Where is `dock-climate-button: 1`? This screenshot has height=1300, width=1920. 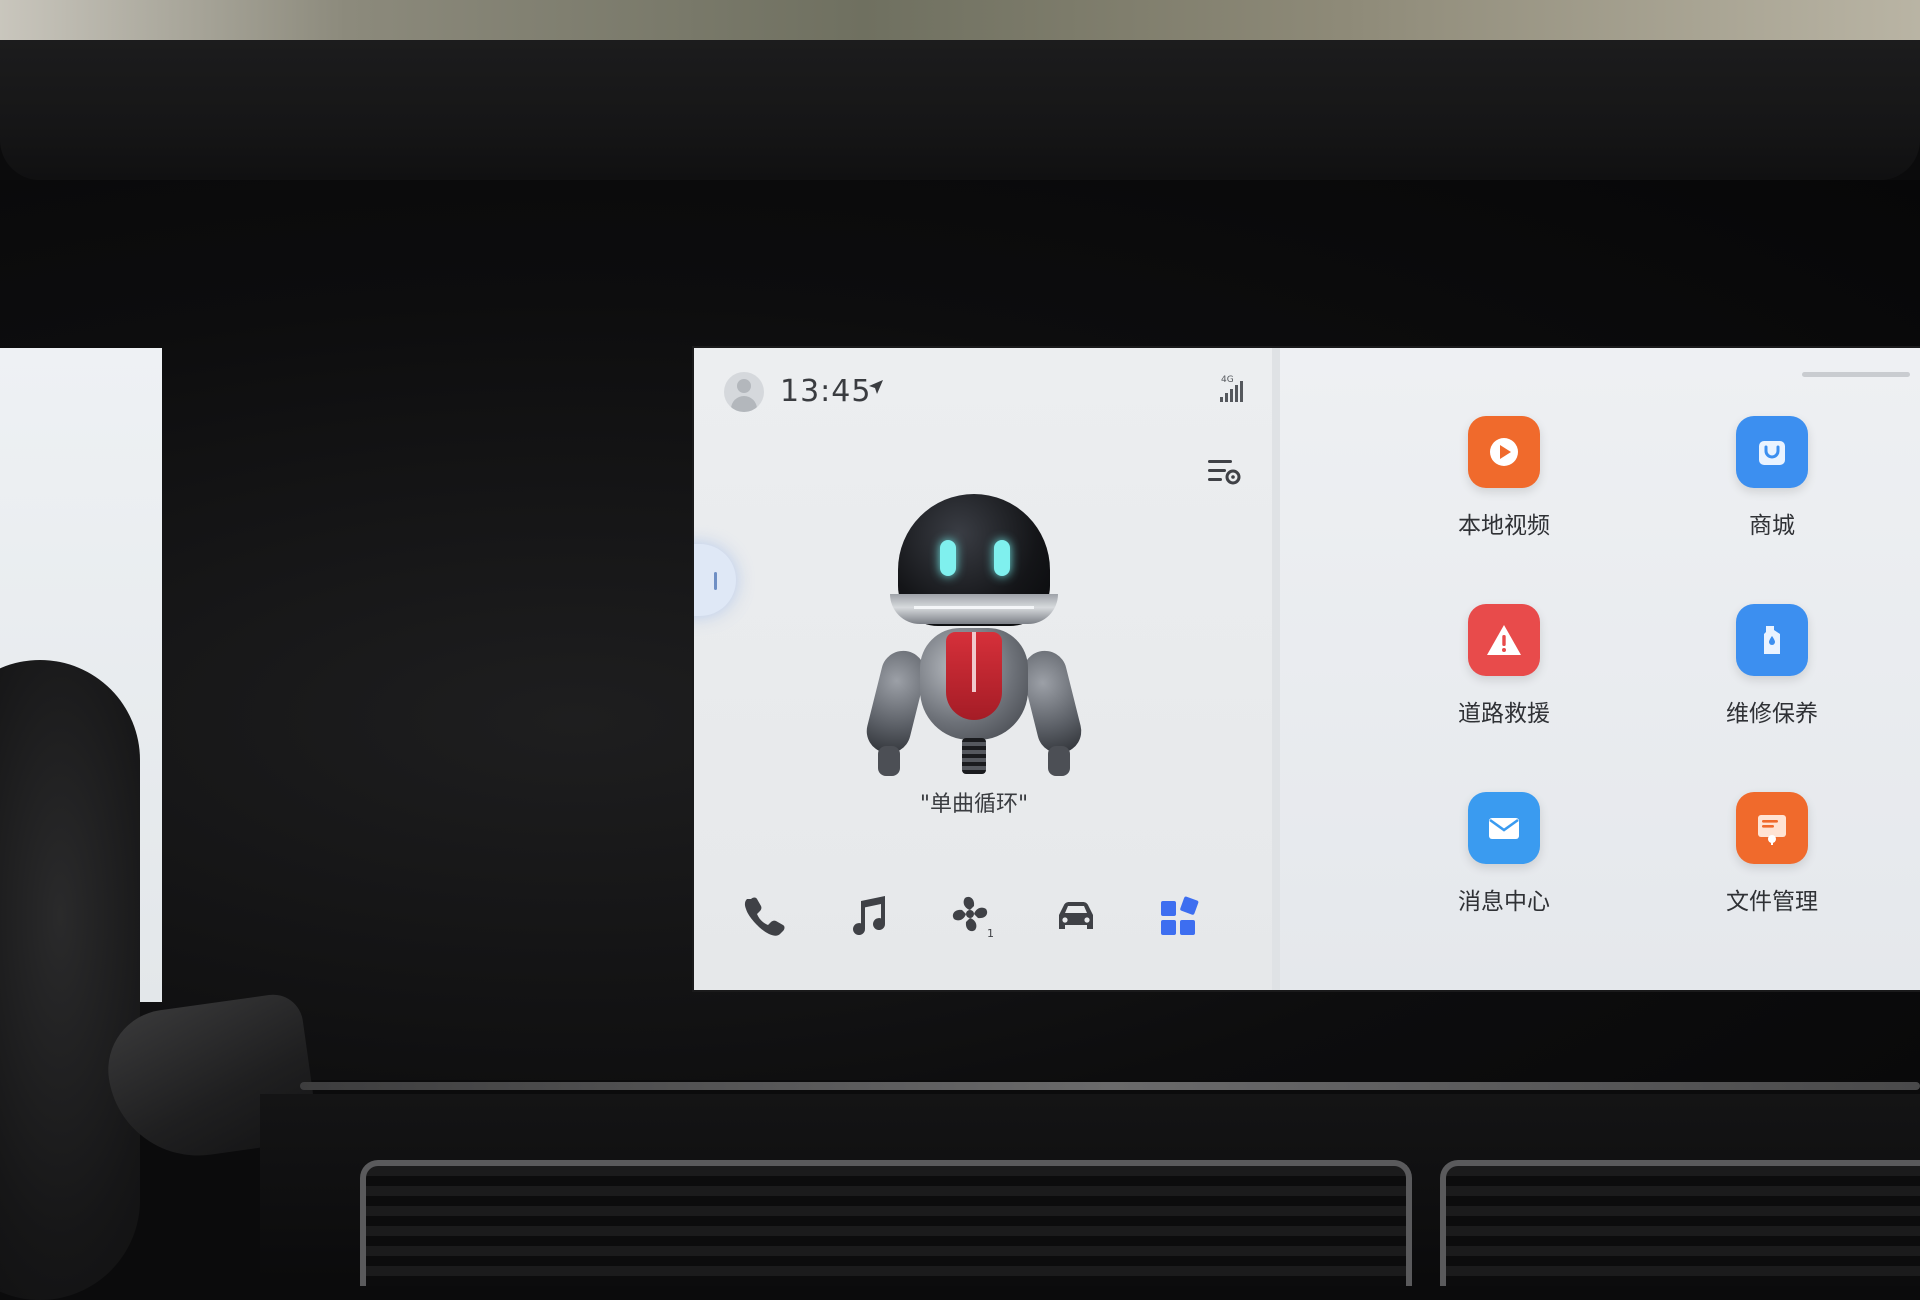 dock-climate-button: 1 is located at coordinates (972, 916).